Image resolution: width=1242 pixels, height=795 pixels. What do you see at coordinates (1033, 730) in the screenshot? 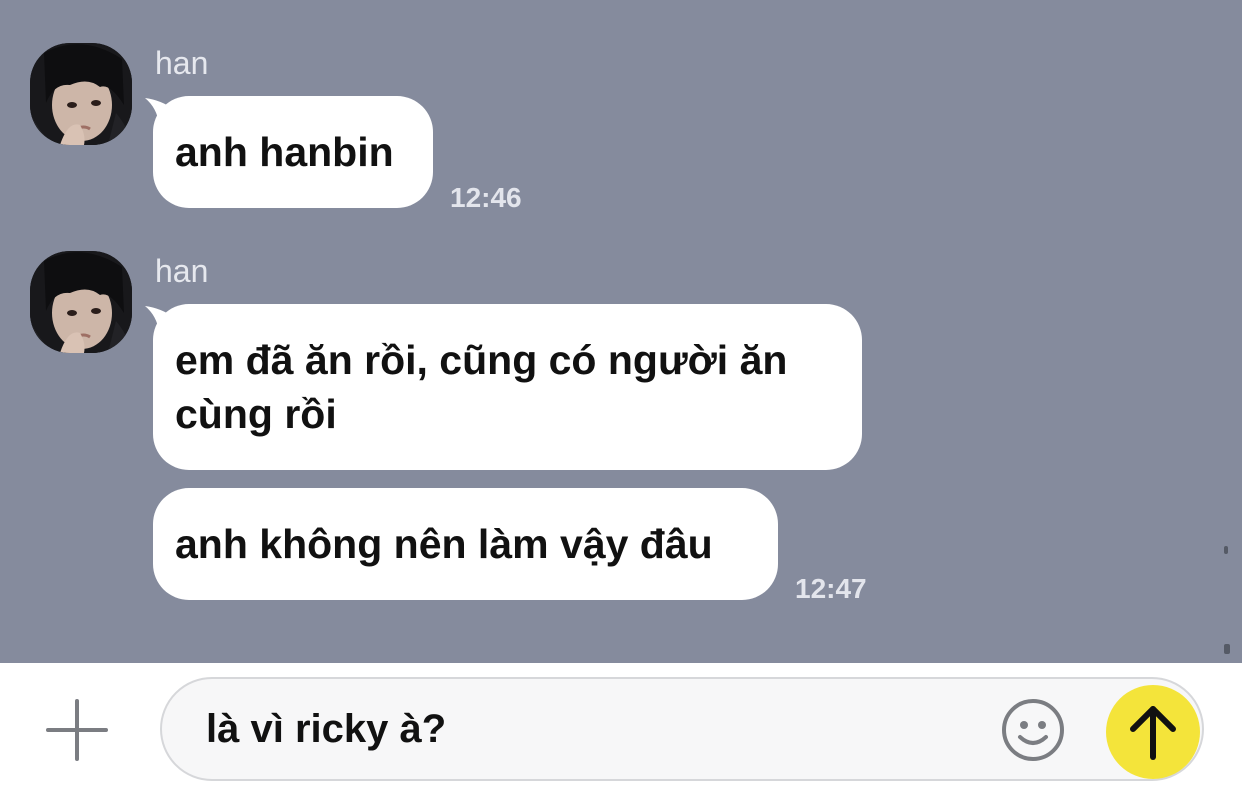
I see `smiley-face-icon` at bounding box center [1033, 730].